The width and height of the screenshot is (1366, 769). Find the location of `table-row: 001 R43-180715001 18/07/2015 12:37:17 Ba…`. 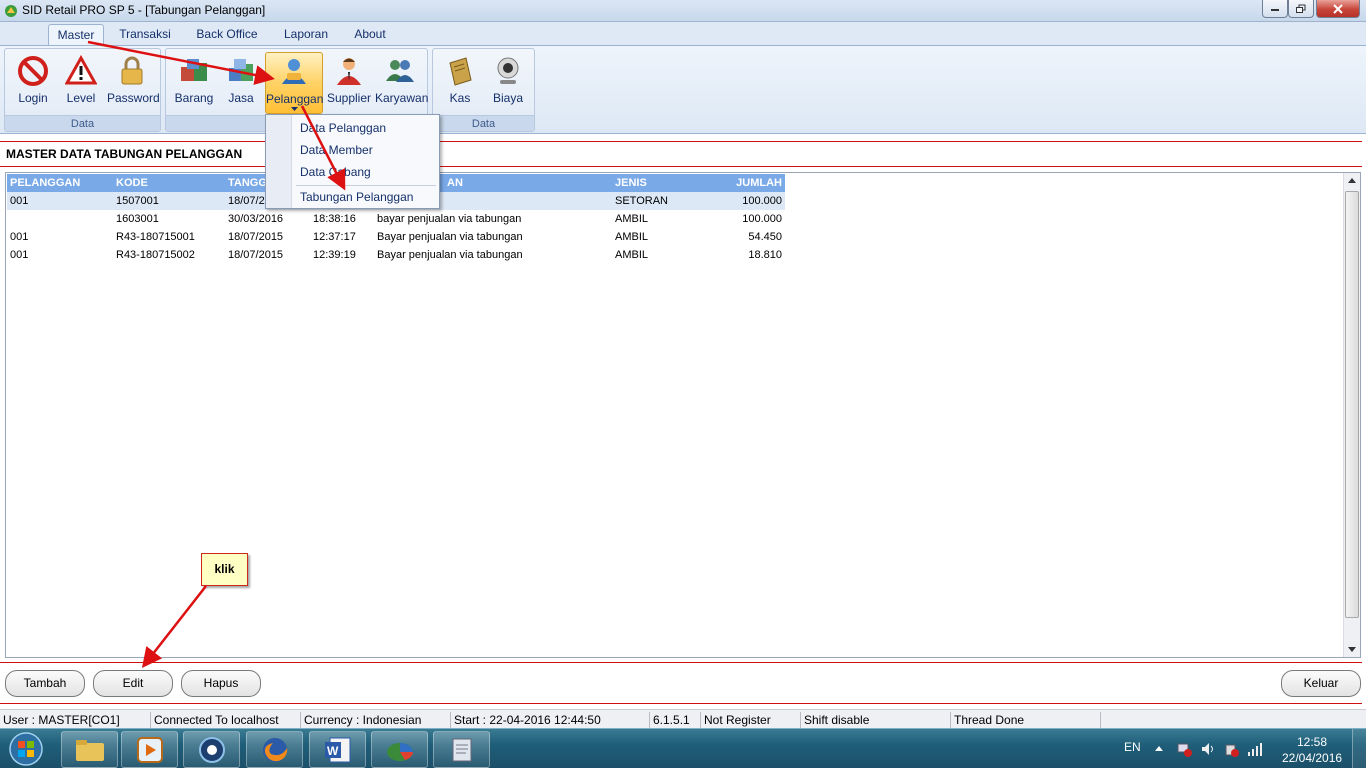

table-row: 001 R43-180715001 18/07/2015 12:37:17 Ba… is located at coordinates (396, 237).